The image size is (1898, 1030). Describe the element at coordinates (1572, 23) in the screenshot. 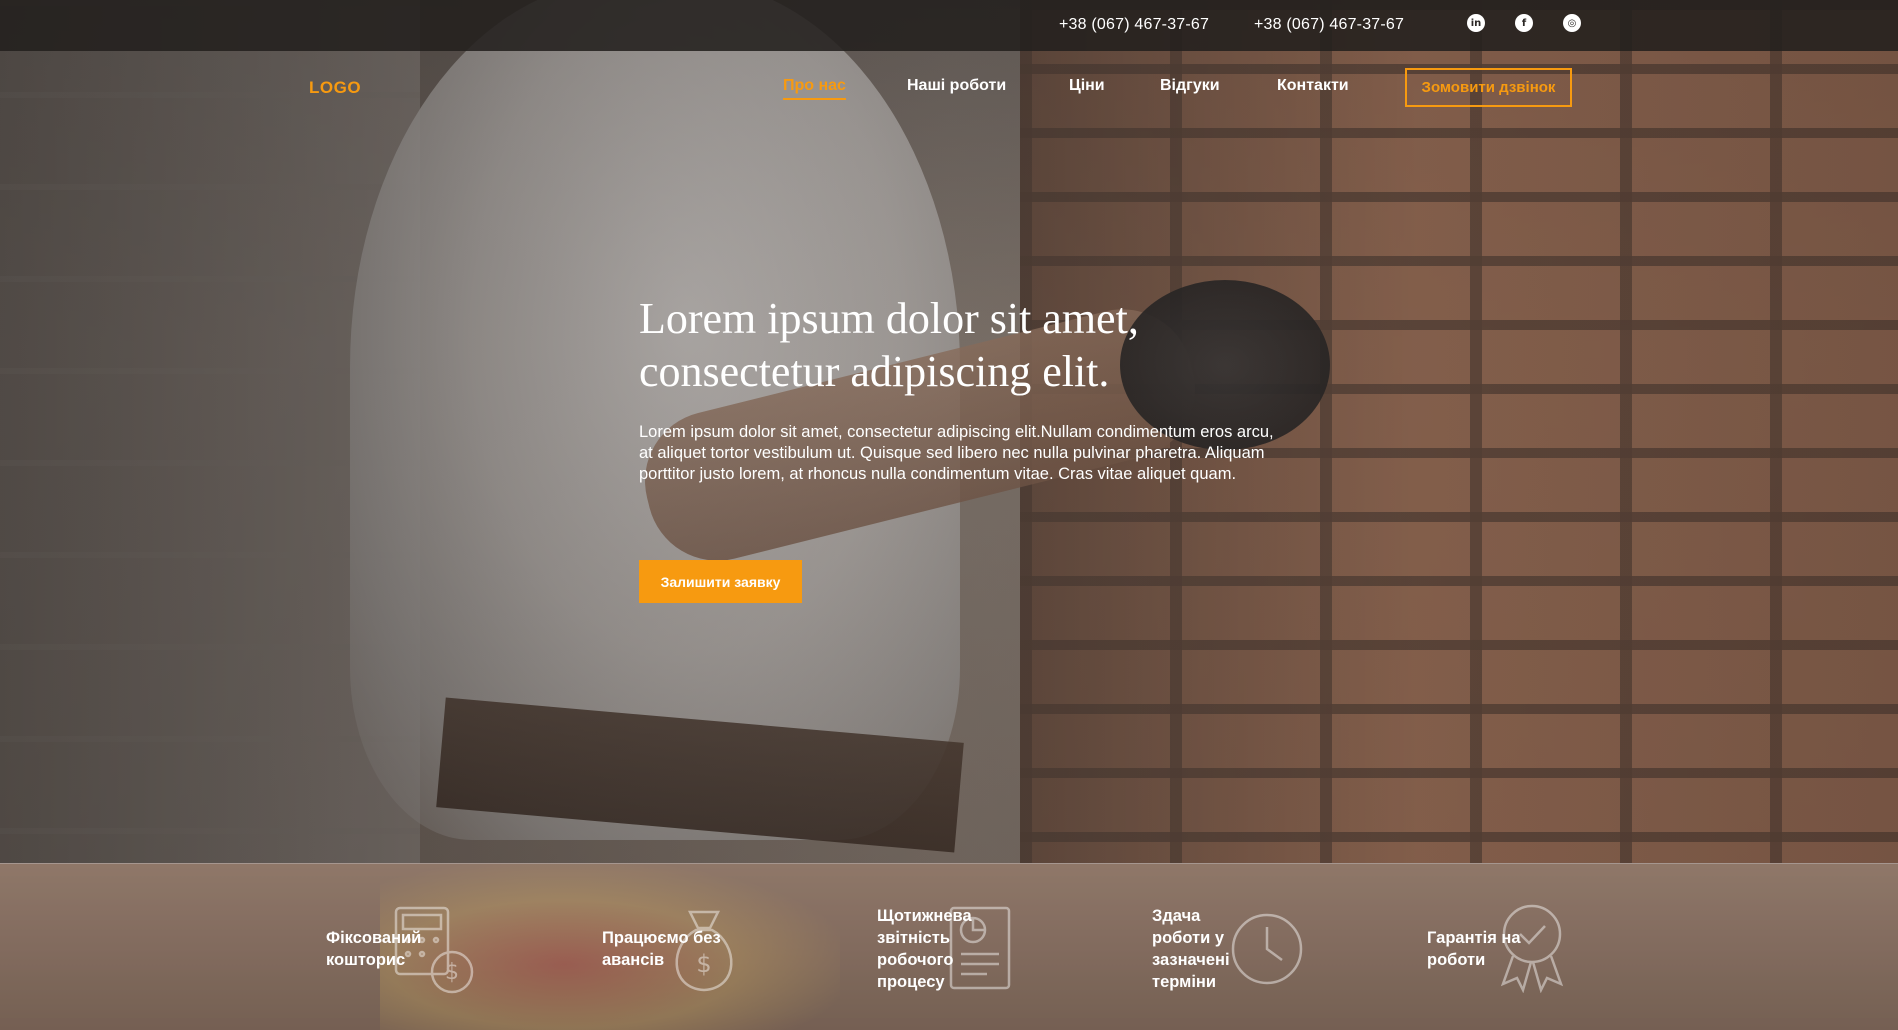

I see `instagram-icon: ◎` at that location.